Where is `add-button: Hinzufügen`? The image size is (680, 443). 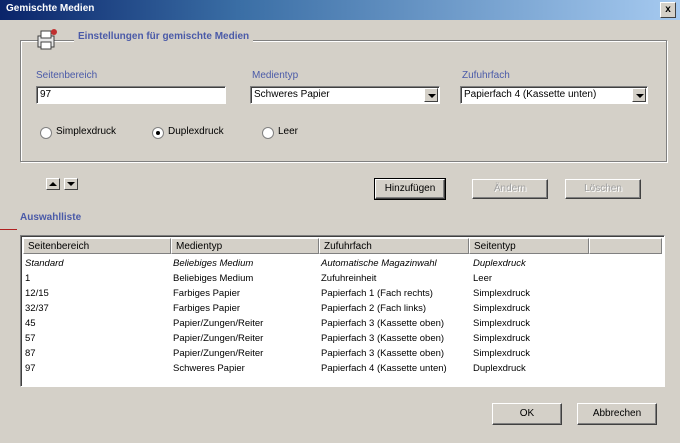 add-button: Hinzufügen is located at coordinates (410, 189).